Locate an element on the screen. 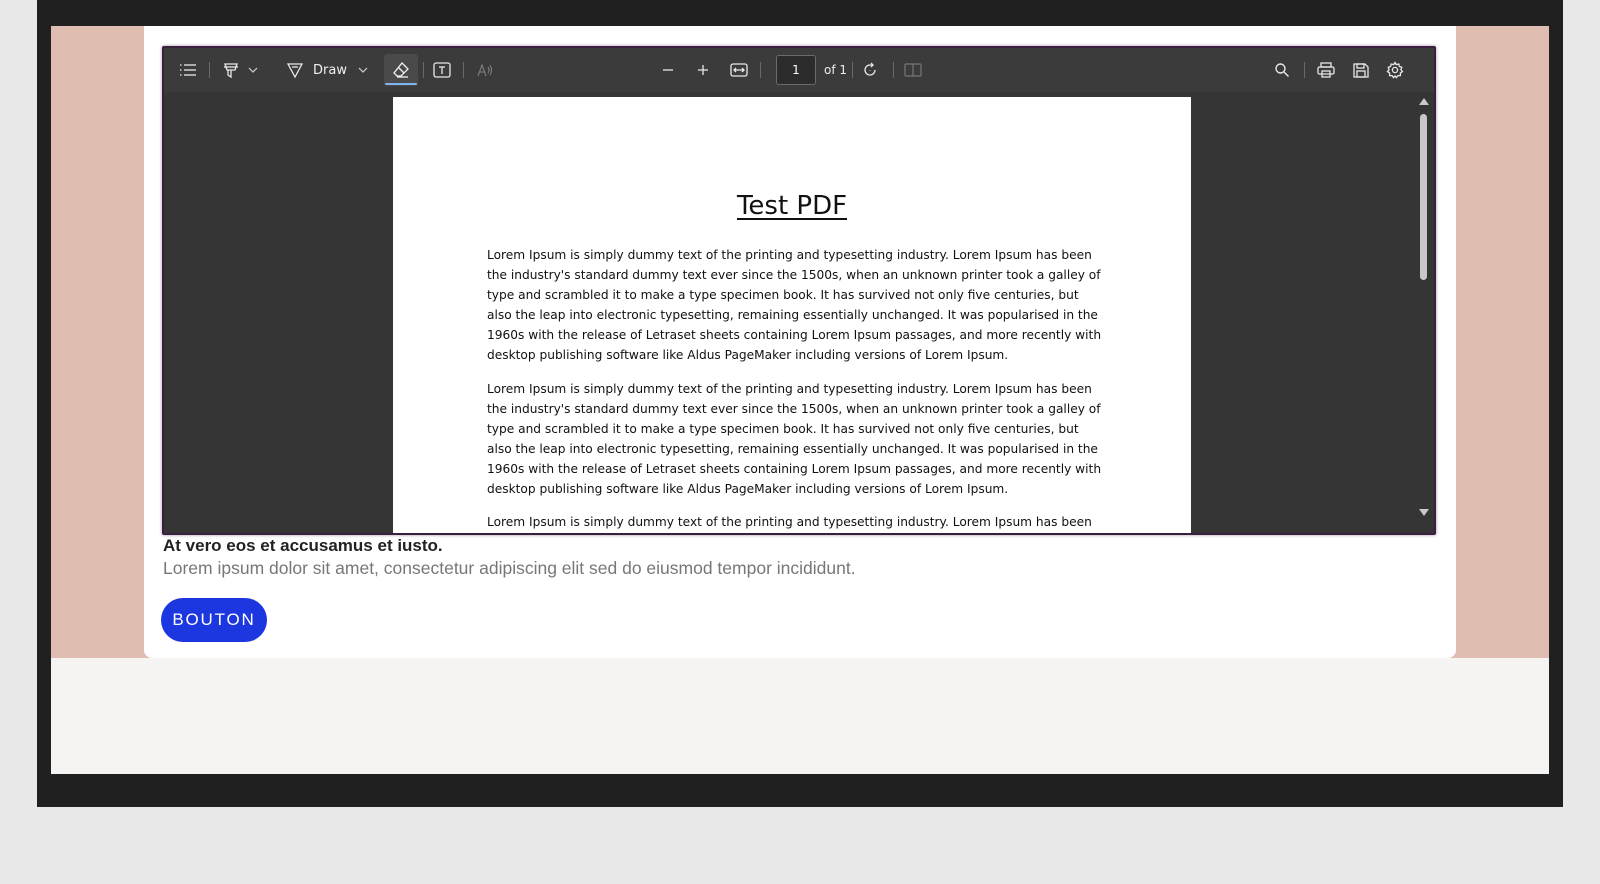 This screenshot has height=884, width=1600. eraser-icon is located at coordinates (401, 70).